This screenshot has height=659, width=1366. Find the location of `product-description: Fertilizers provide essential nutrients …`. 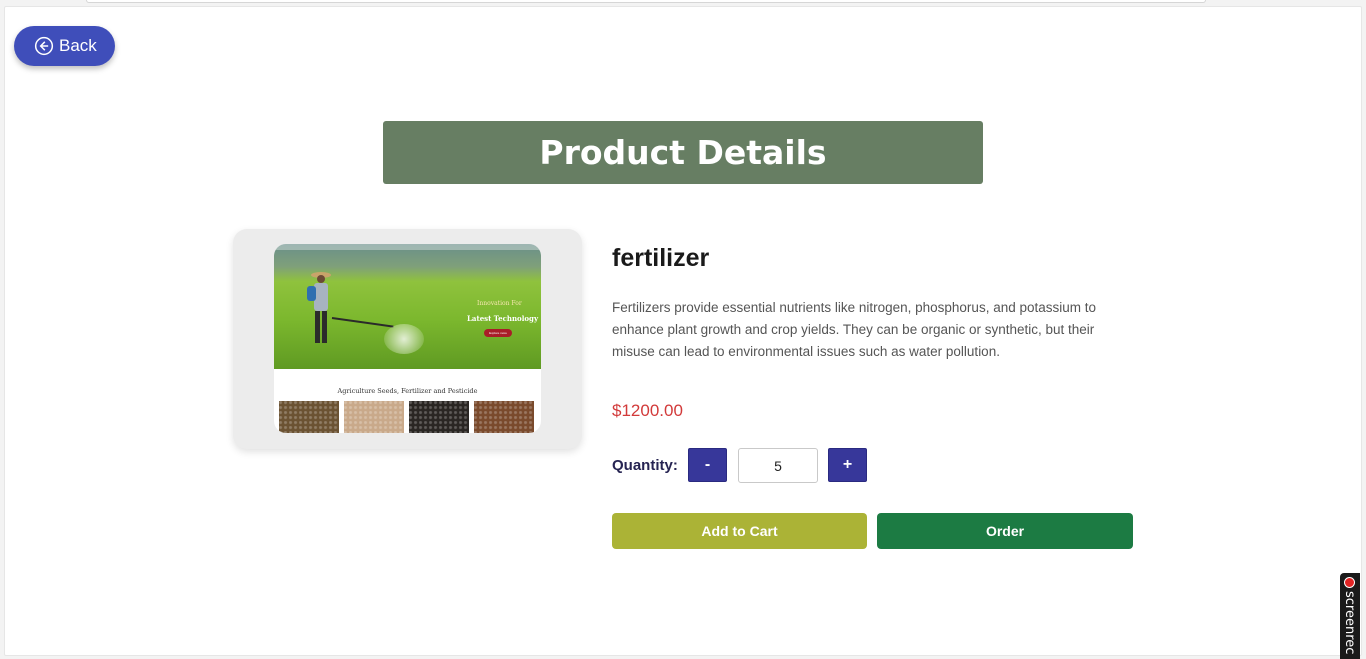

product-description: Fertilizers provide essential nutrients … is located at coordinates (854, 329).